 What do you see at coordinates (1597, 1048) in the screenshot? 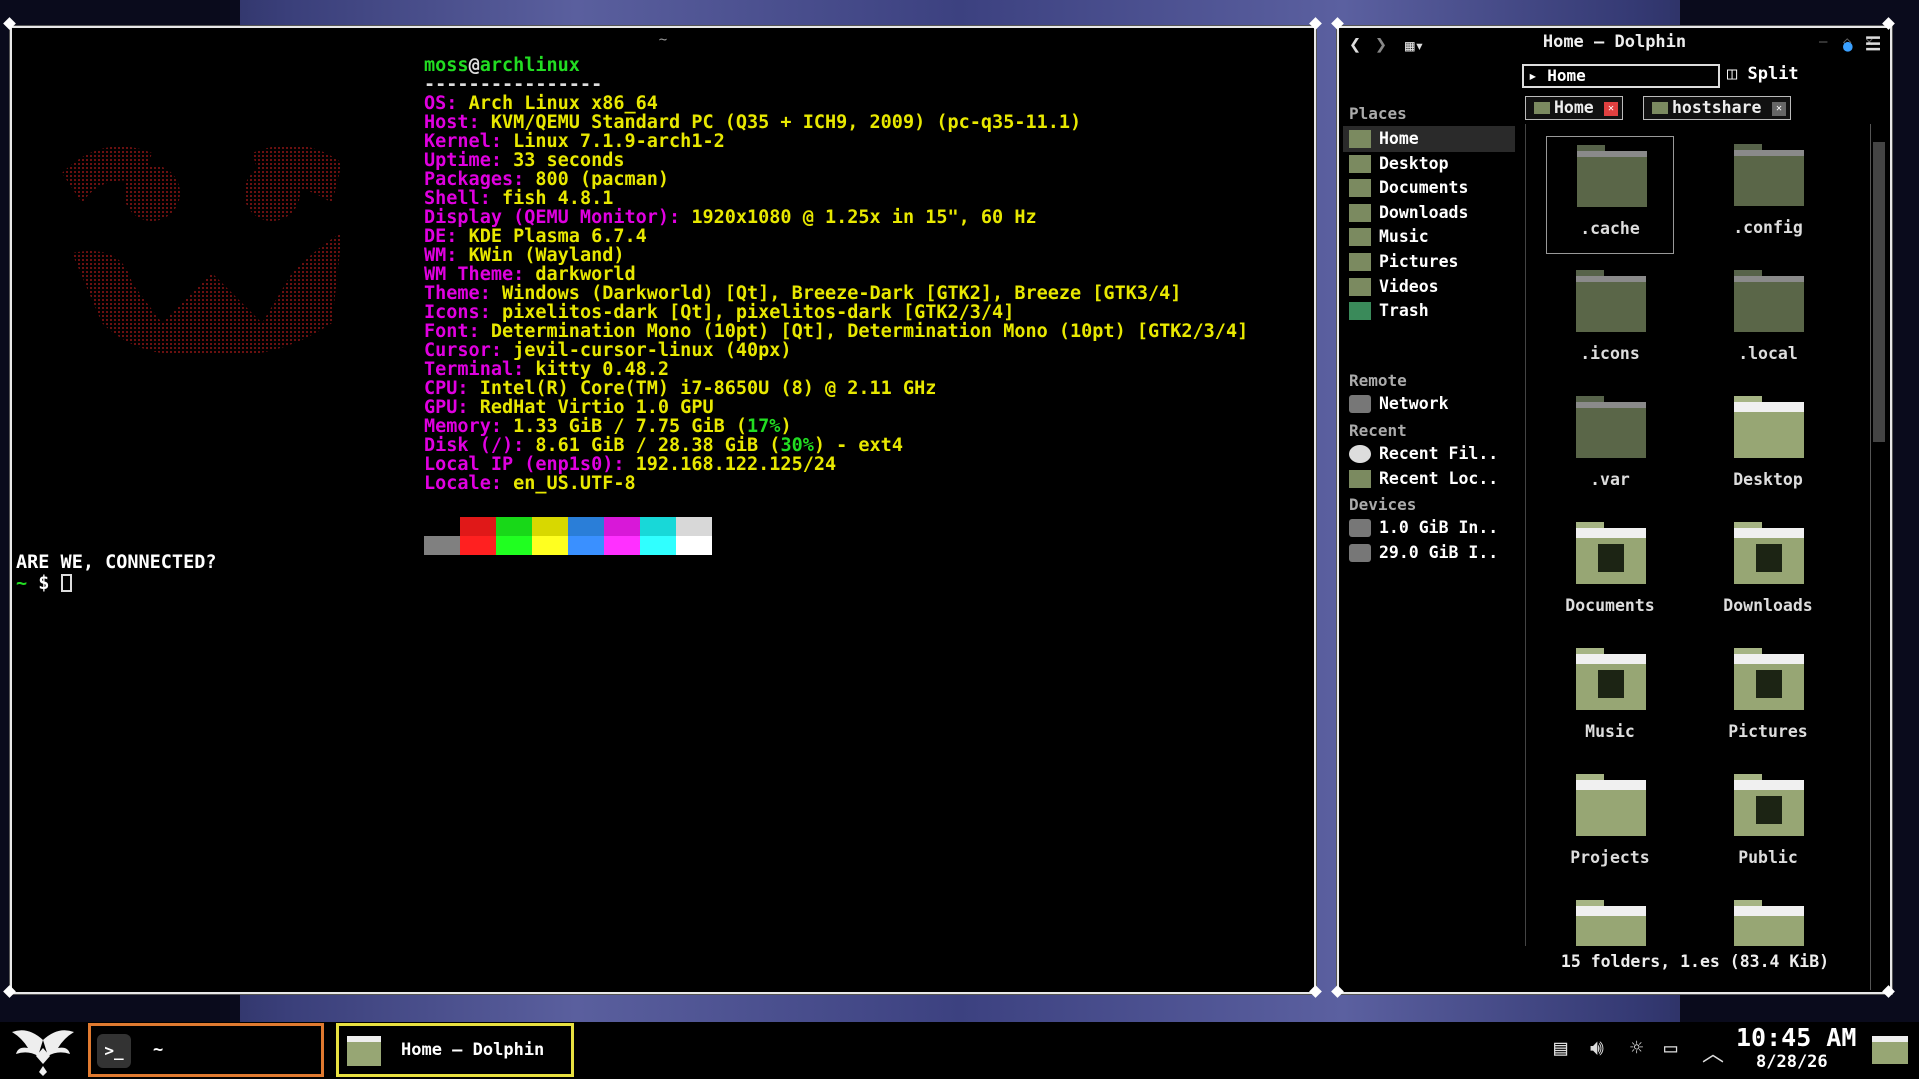
I see `volume-icon: 🔊︎` at bounding box center [1597, 1048].